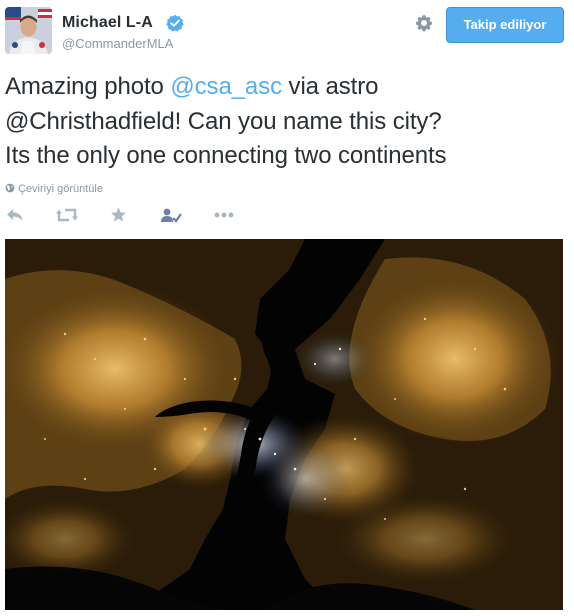 The height and width of the screenshot is (616, 574). Describe the element at coordinates (424, 23) in the screenshot. I see `gear-icon` at that location.